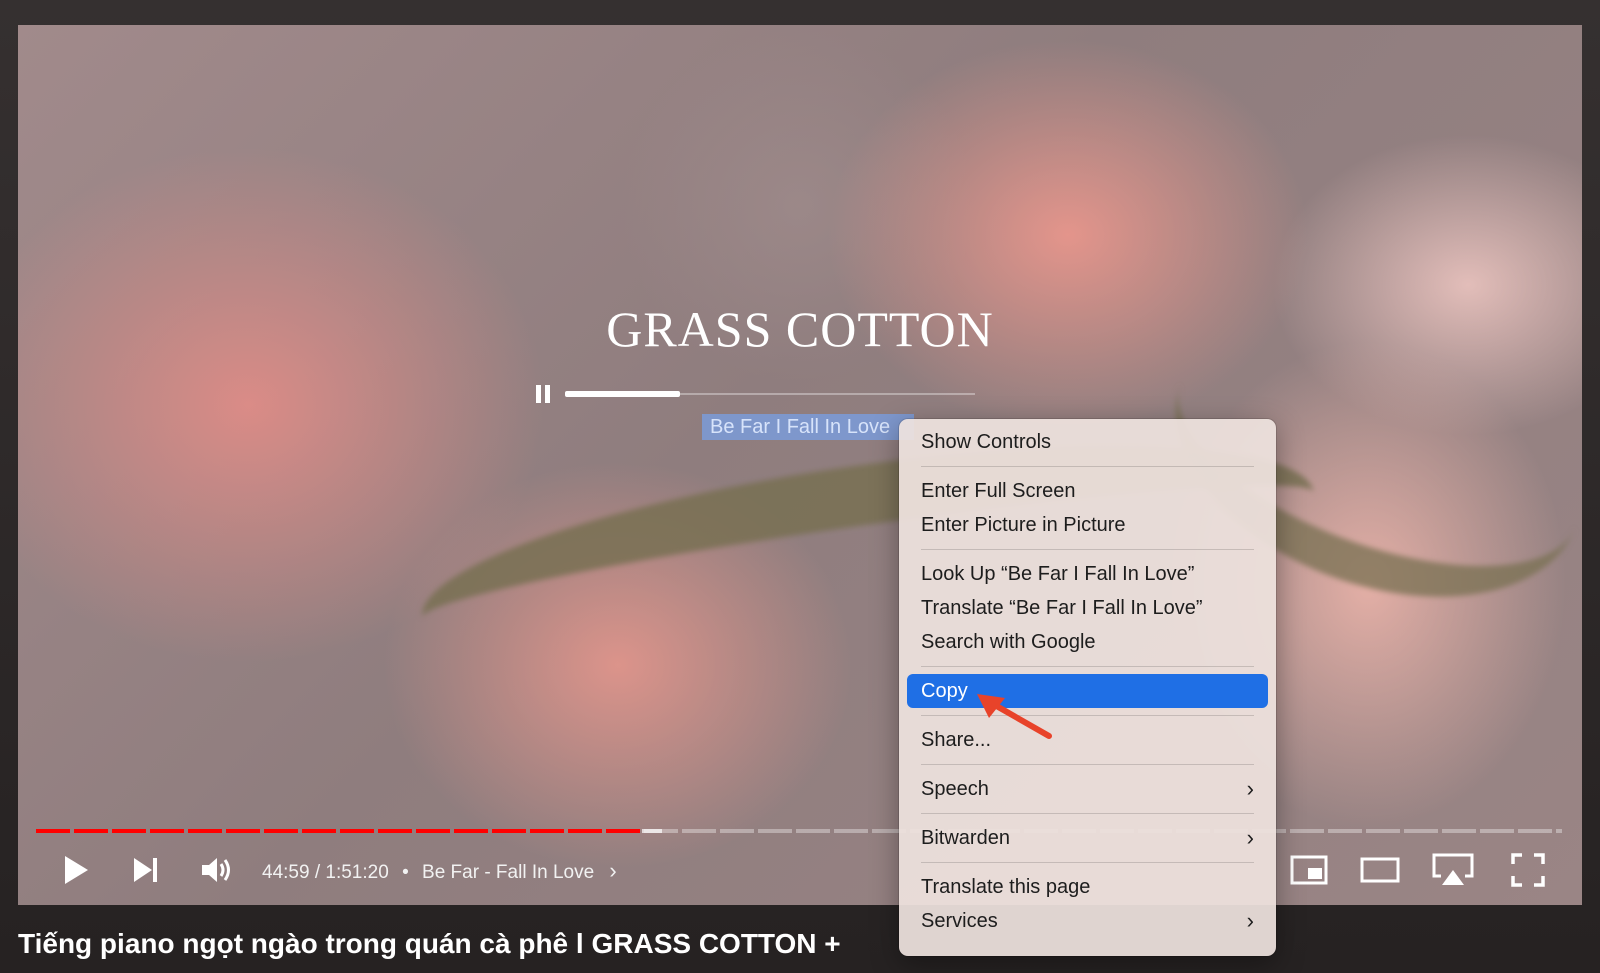 This screenshot has height=973, width=1600. Describe the element at coordinates (799, 831) in the screenshot. I see `progress-bar` at that location.